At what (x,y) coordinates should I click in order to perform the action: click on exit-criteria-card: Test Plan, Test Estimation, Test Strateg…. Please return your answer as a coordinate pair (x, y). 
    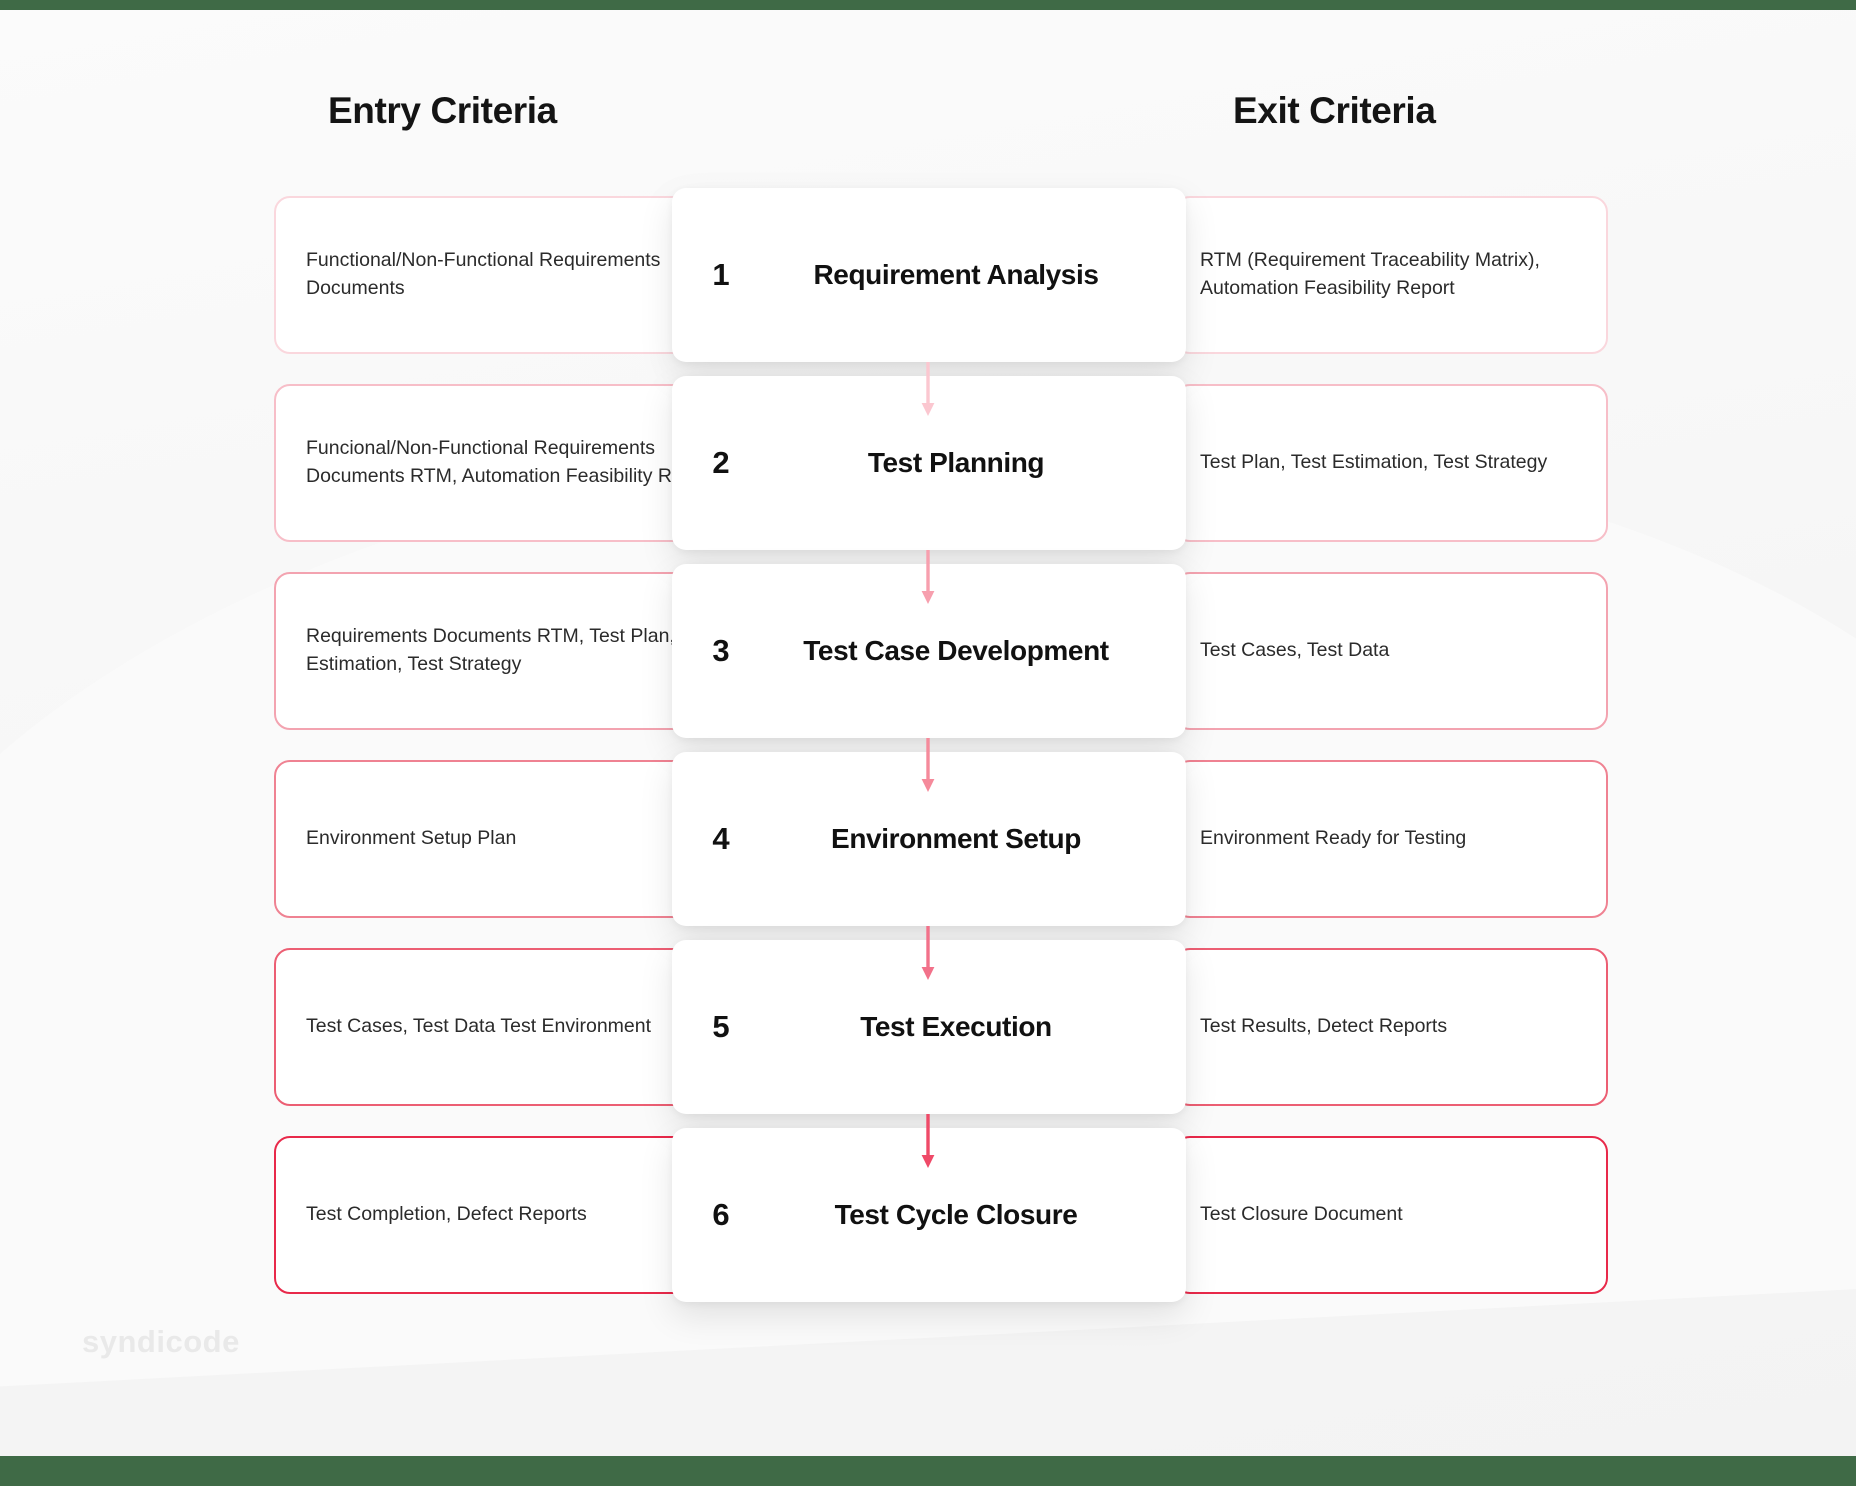
    Looking at the image, I should click on (1391, 463).